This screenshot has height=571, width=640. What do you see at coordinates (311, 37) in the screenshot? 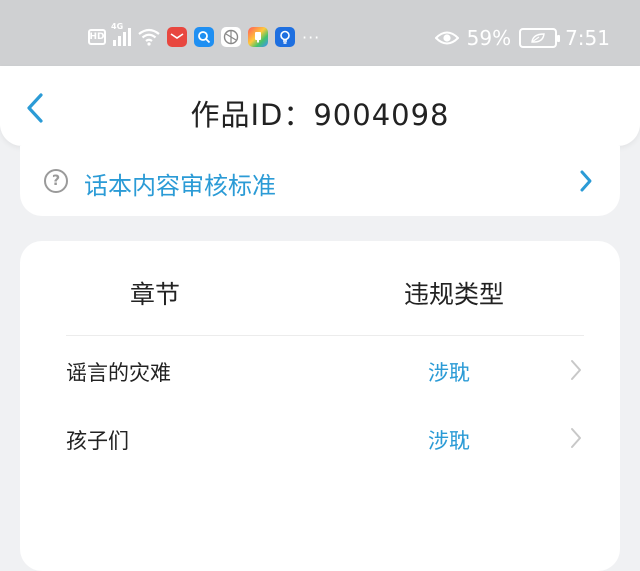
I see `more-notifications-icon: ···` at bounding box center [311, 37].